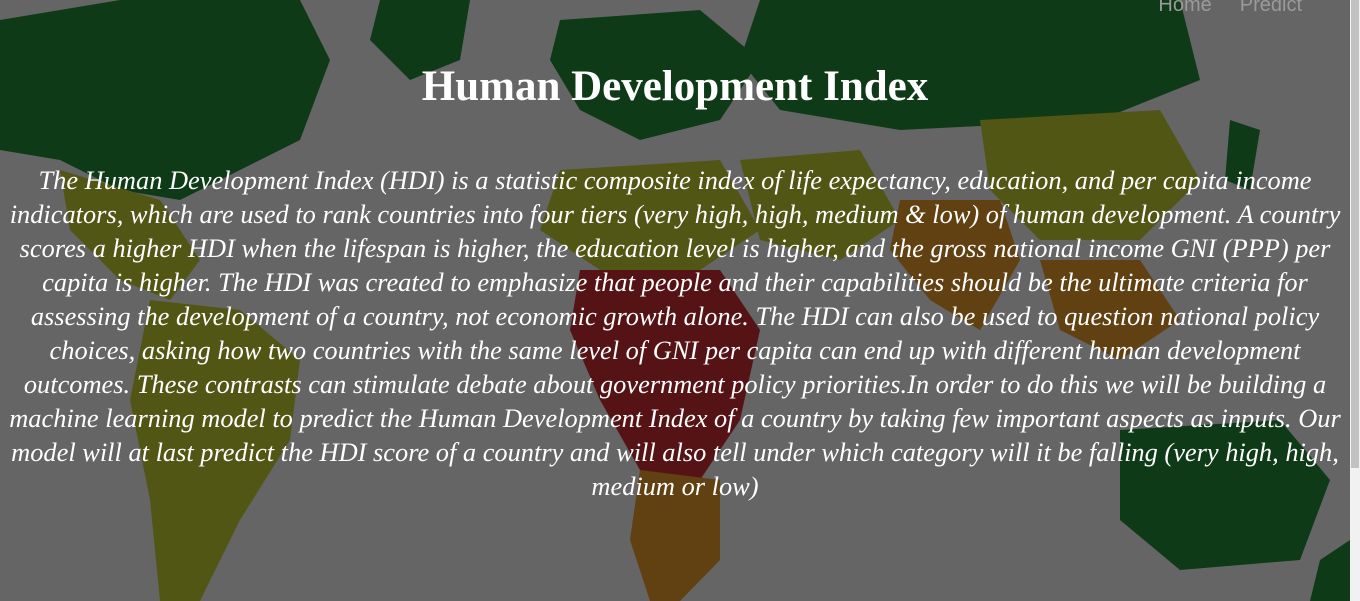  Describe the element at coordinates (1230, 8) in the screenshot. I see `top-nav: Home Predict` at that location.